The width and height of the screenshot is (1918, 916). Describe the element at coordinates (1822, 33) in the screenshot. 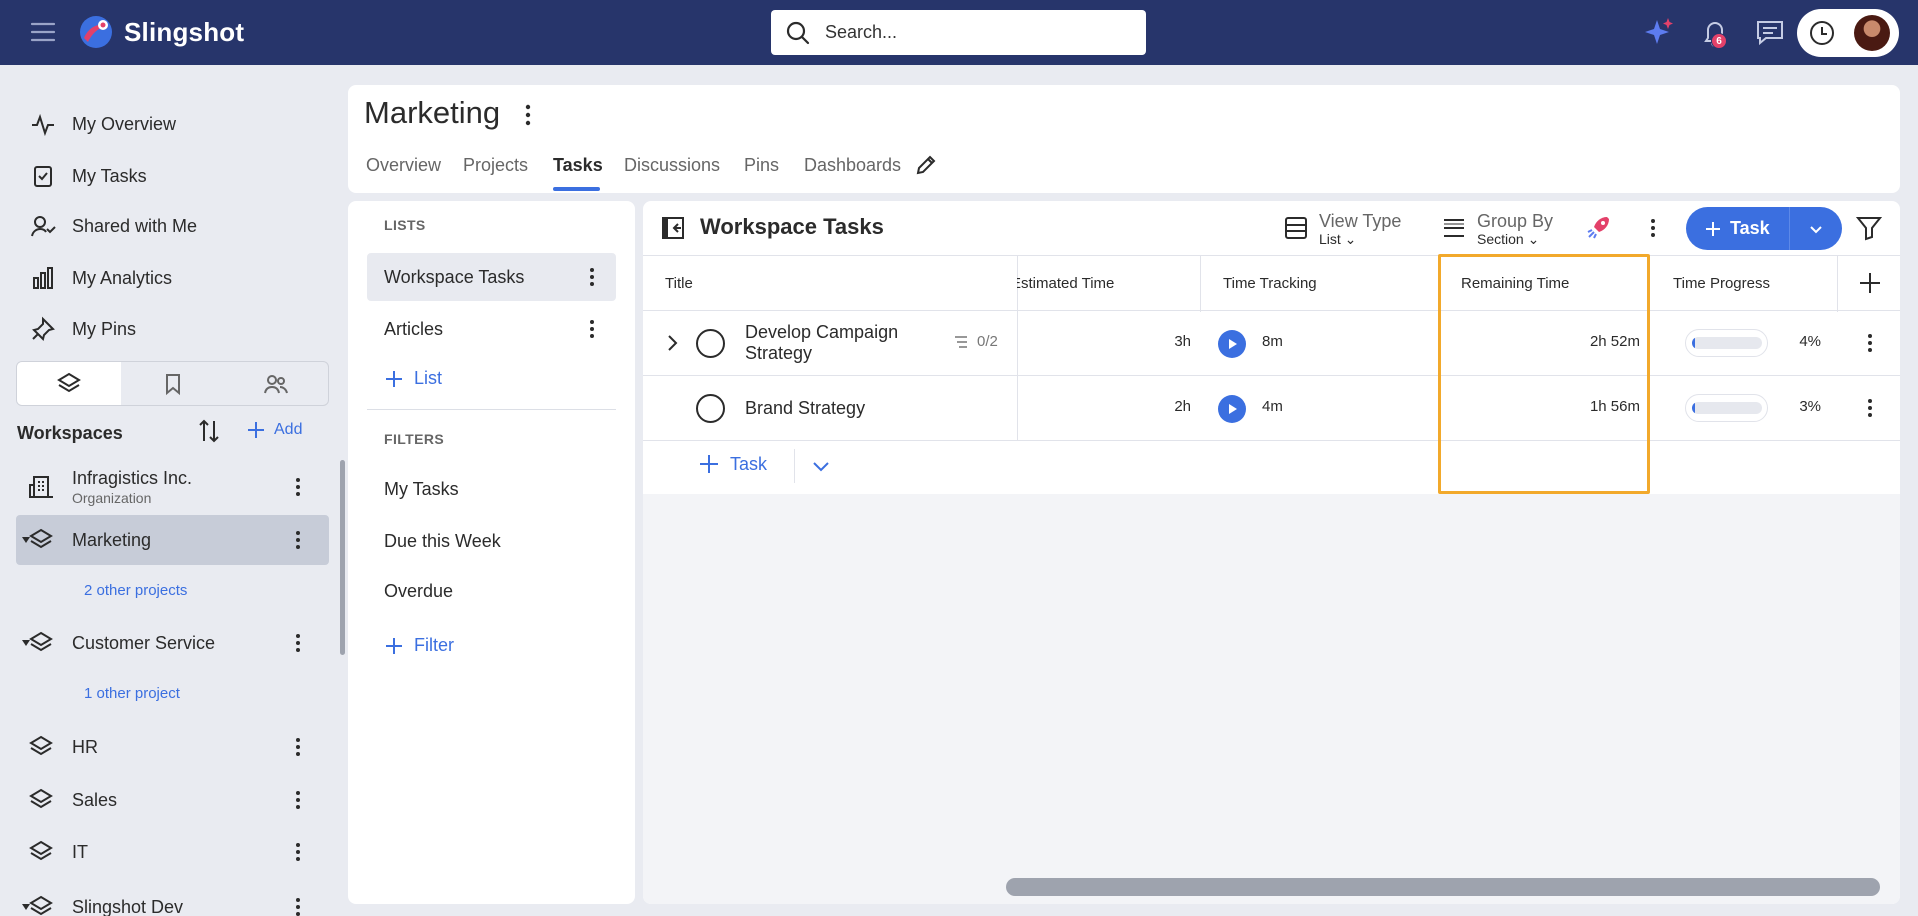

I see `time-tracker-clock-icon` at that location.